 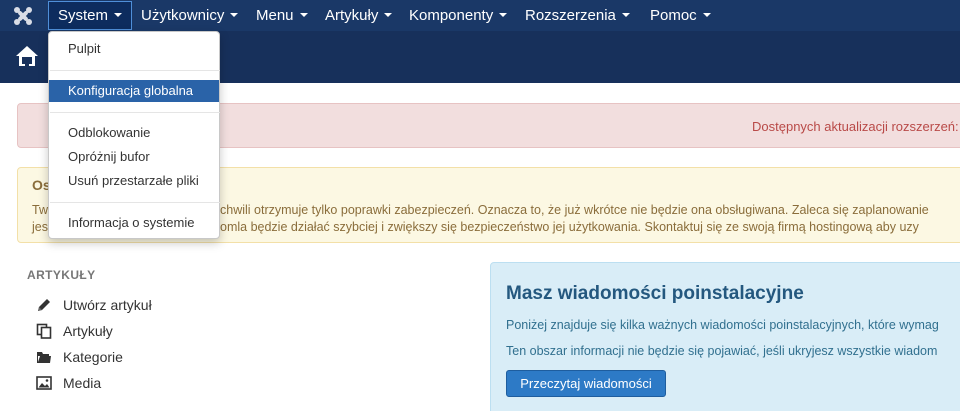 I want to click on sidebar-item-label: Kategorie, so click(x=93, y=357).